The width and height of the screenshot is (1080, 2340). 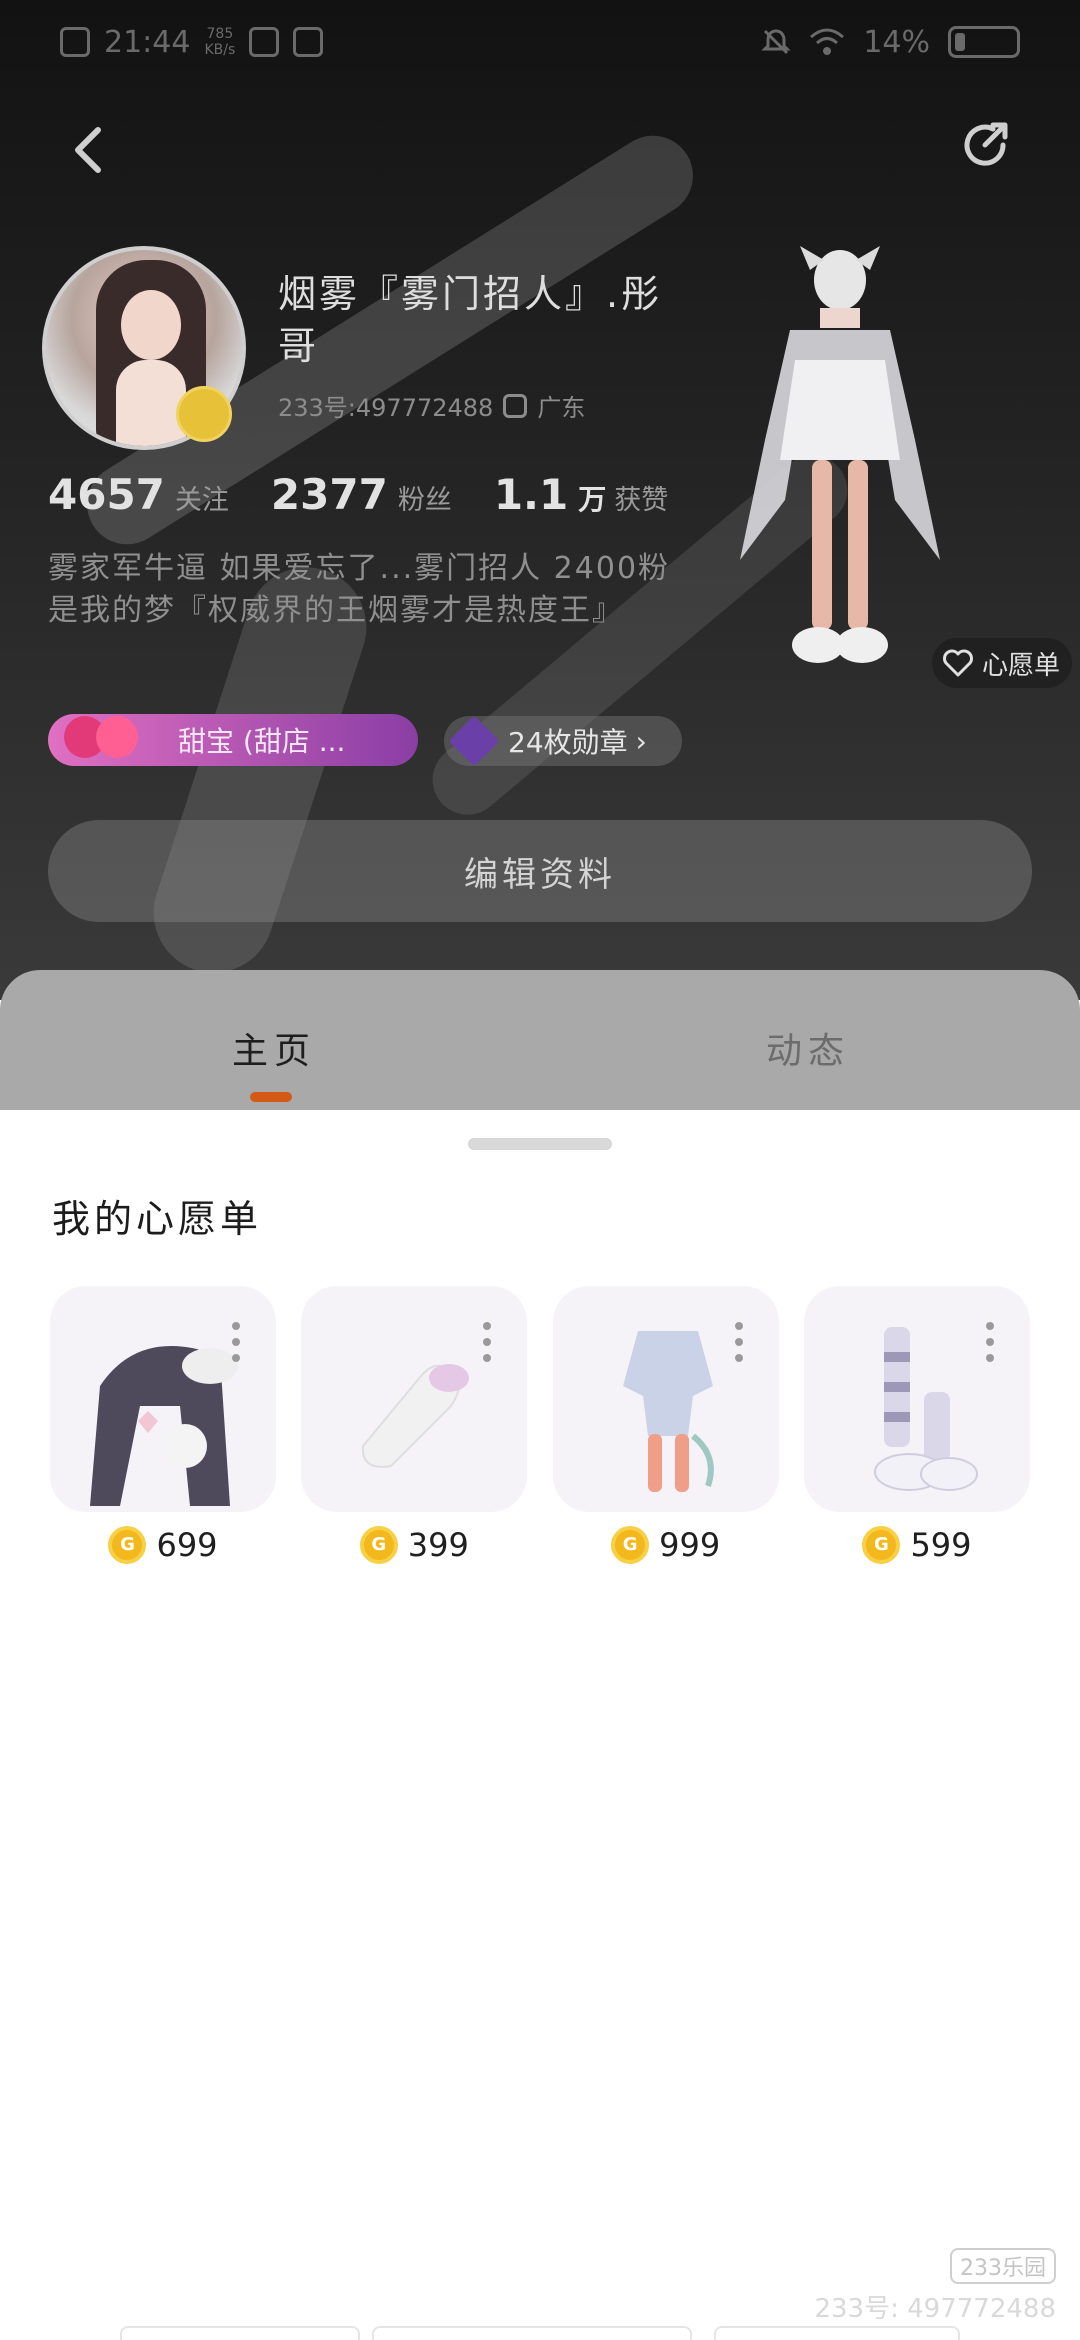 I want to click on wishlist-chip-label: 心愿单, so click(x=1021, y=665).